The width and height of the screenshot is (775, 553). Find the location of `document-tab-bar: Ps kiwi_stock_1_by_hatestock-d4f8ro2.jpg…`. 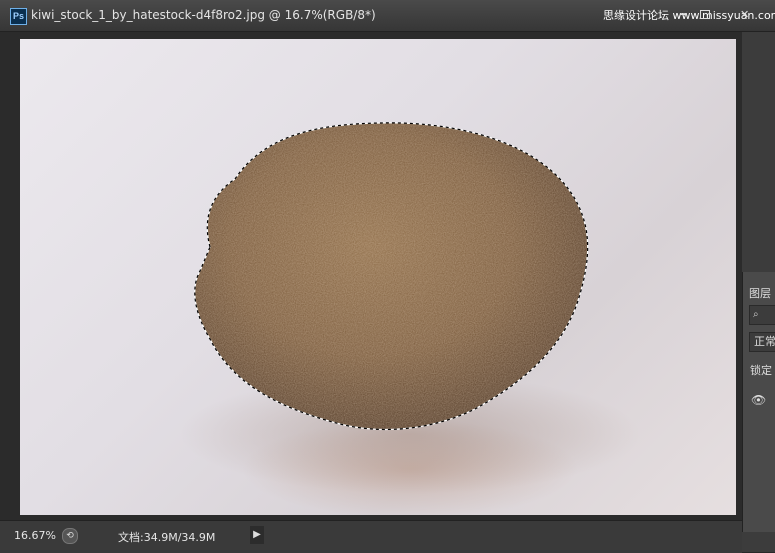

document-tab-bar: Ps kiwi_stock_1_by_hatestock-d4f8ro2.jpg… is located at coordinates (387, 16).